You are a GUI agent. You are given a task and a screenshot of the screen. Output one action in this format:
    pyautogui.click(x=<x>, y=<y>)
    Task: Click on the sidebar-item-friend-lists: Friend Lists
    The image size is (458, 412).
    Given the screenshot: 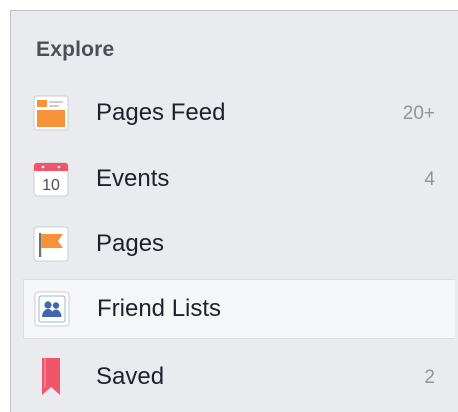 What is the action you would take?
    pyautogui.click(x=239, y=309)
    